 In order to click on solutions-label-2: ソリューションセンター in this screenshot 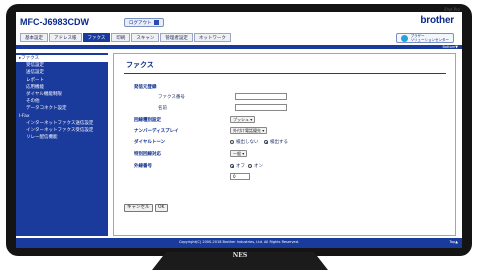, I will do `click(429, 40)`.